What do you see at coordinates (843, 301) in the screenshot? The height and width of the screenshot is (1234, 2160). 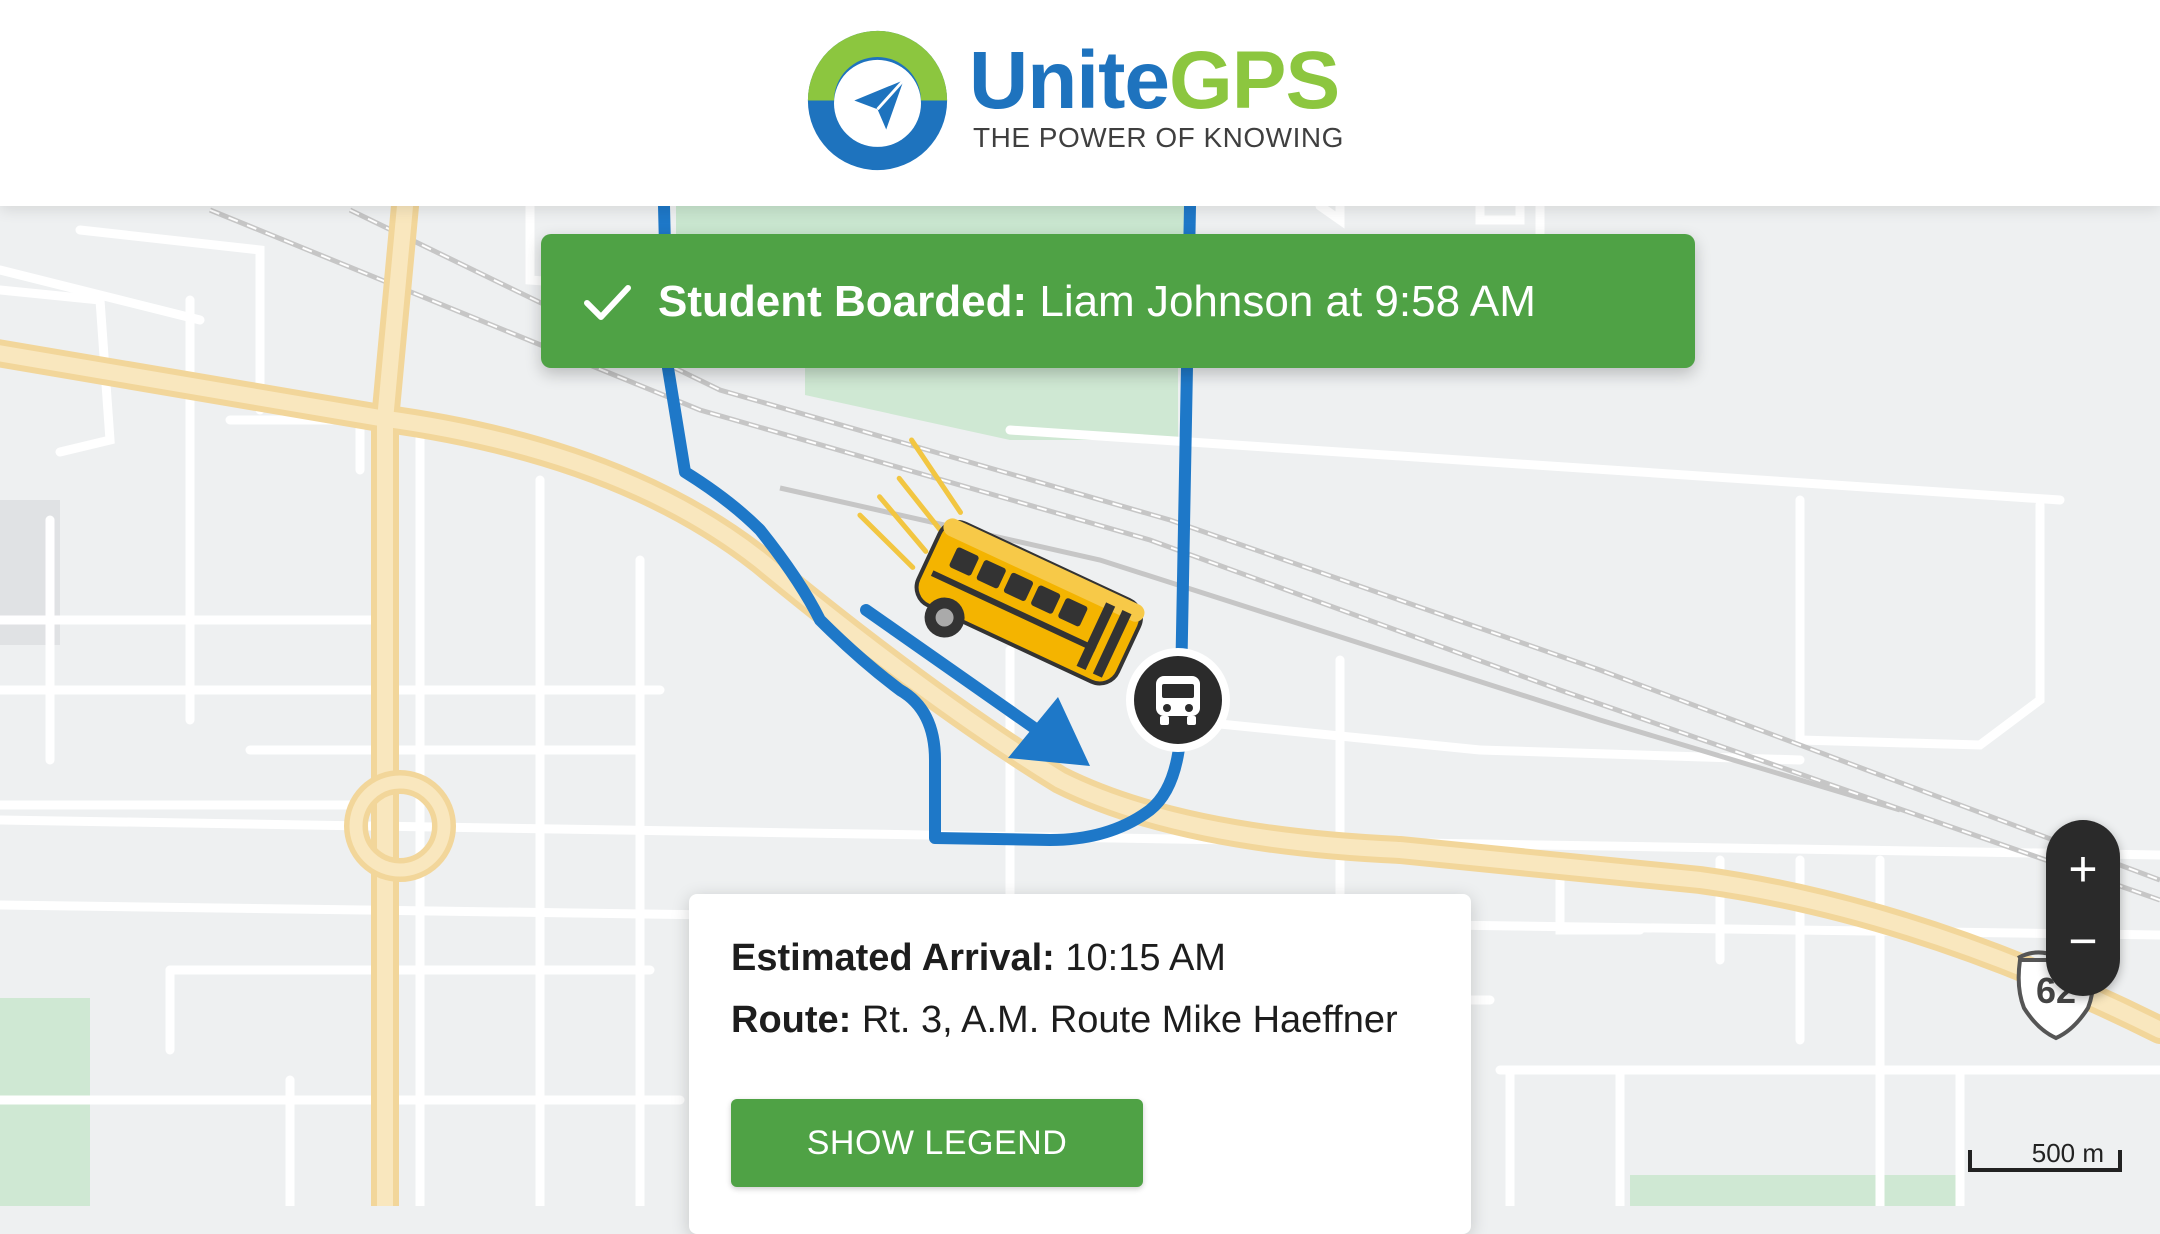 I see `notification-label: Student Boarded:` at bounding box center [843, 301].